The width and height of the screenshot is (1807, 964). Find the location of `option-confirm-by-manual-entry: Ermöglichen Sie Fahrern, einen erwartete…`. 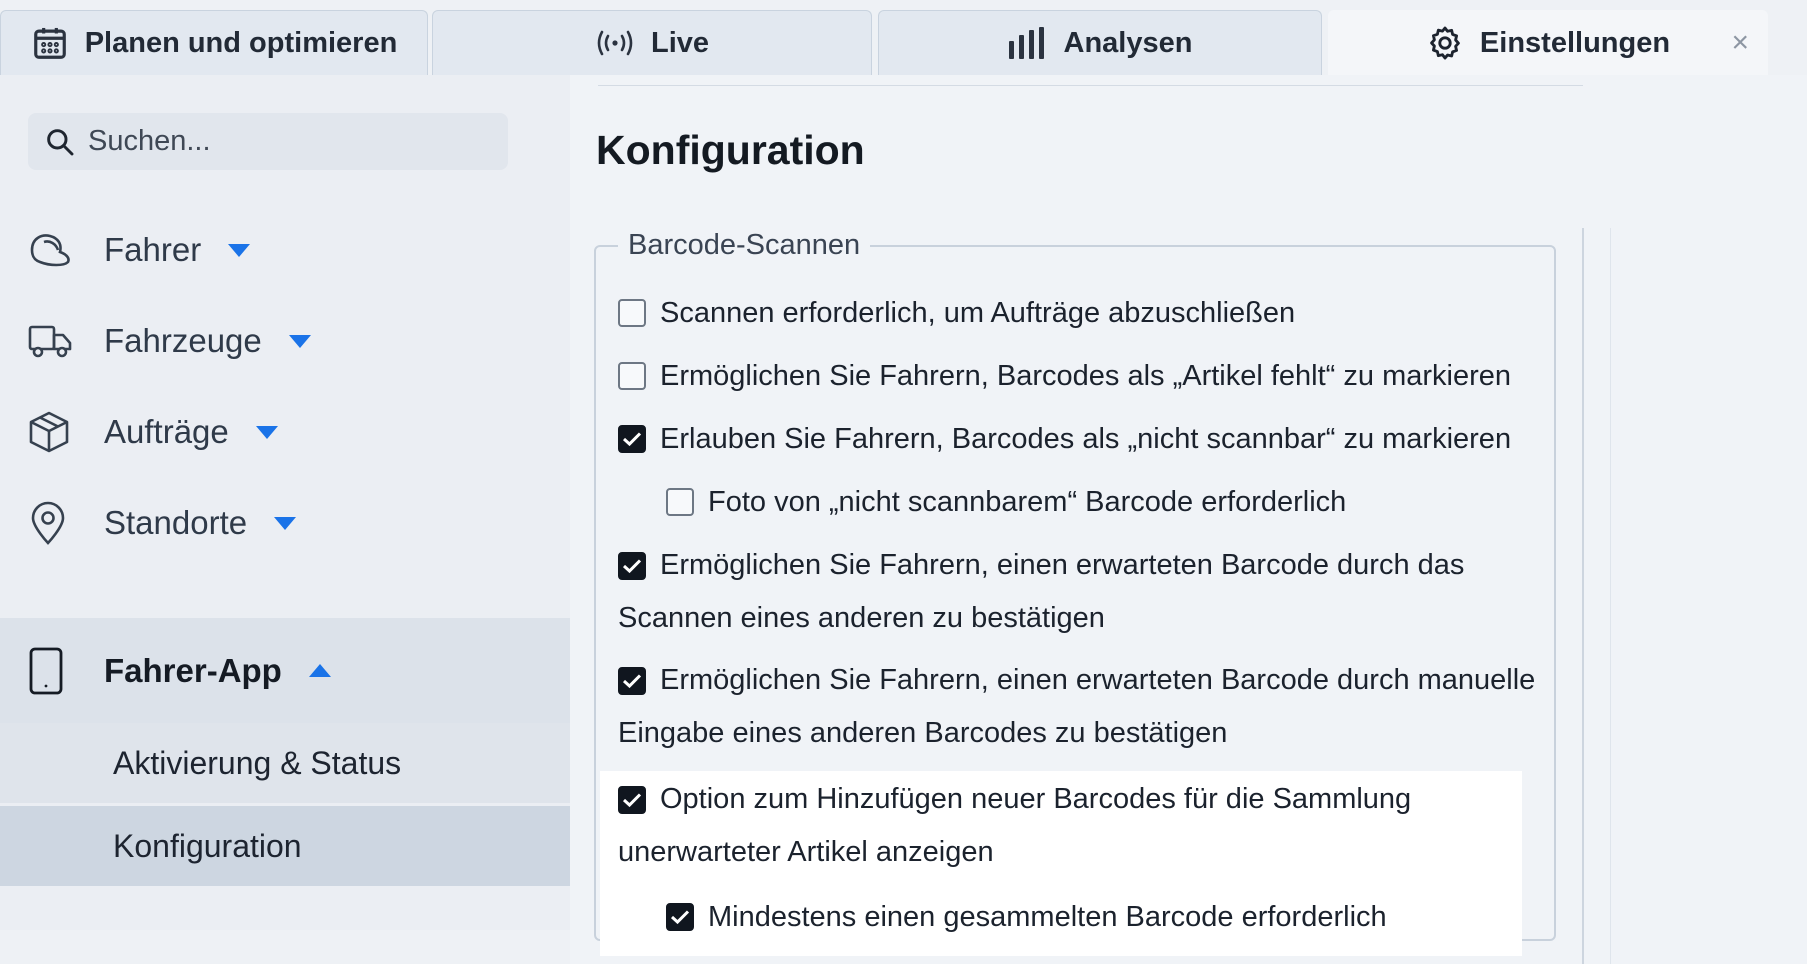

option-confirm-by-manual-entry: Ermöglichen Sie Fahrern, einen erwartete… is located at coordinates (1078, 707).